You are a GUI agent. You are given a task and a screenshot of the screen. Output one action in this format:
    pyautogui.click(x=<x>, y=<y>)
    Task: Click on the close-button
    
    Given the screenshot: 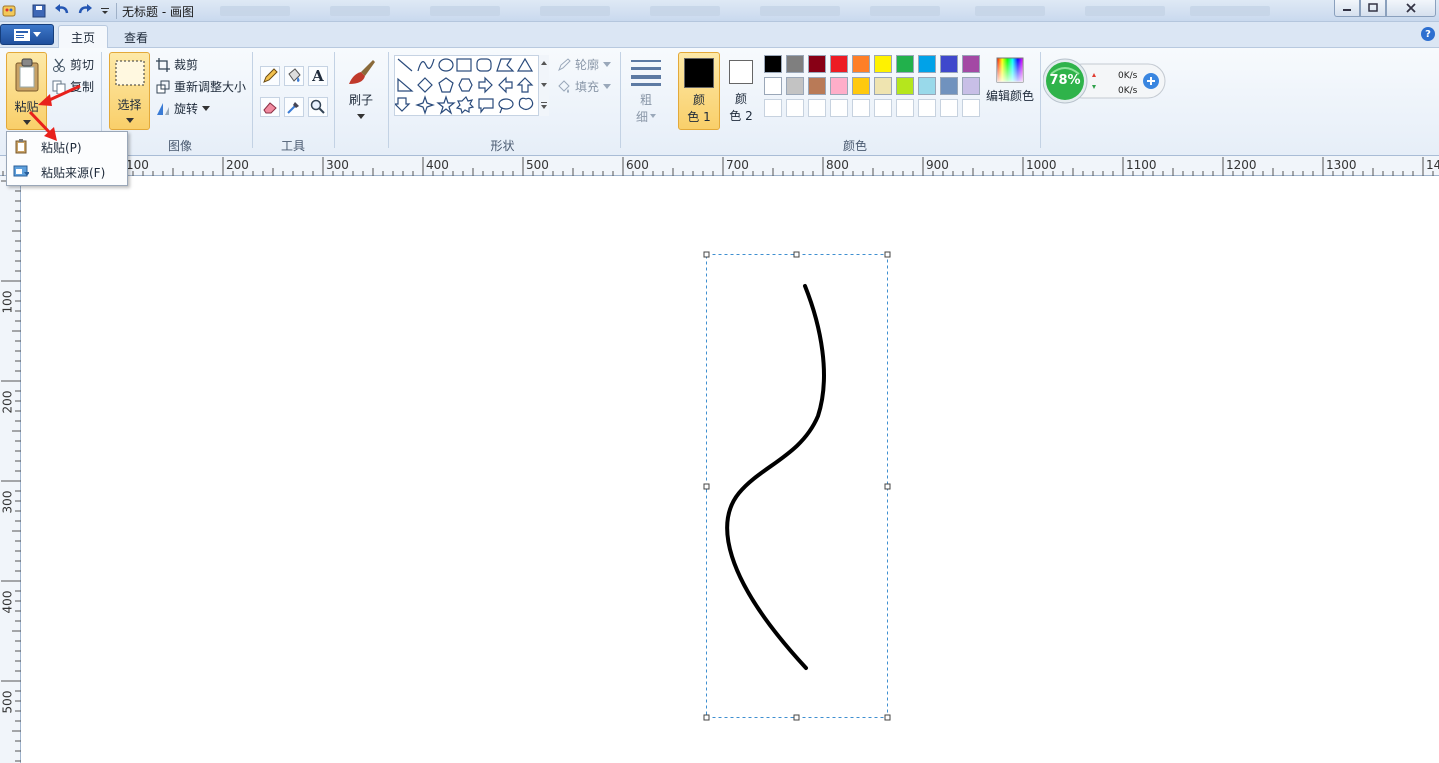 What is the action you would take?
    pyautogui.click(x=1411, y=8)
    